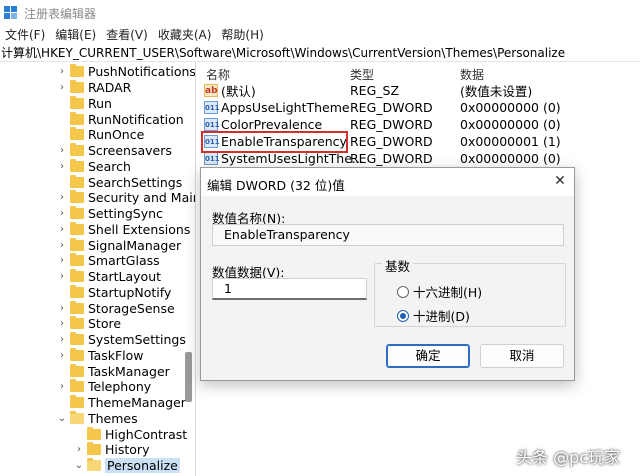 The image size is (640, 476). I want to click on tree-item-label: Store, so click(105, 324).